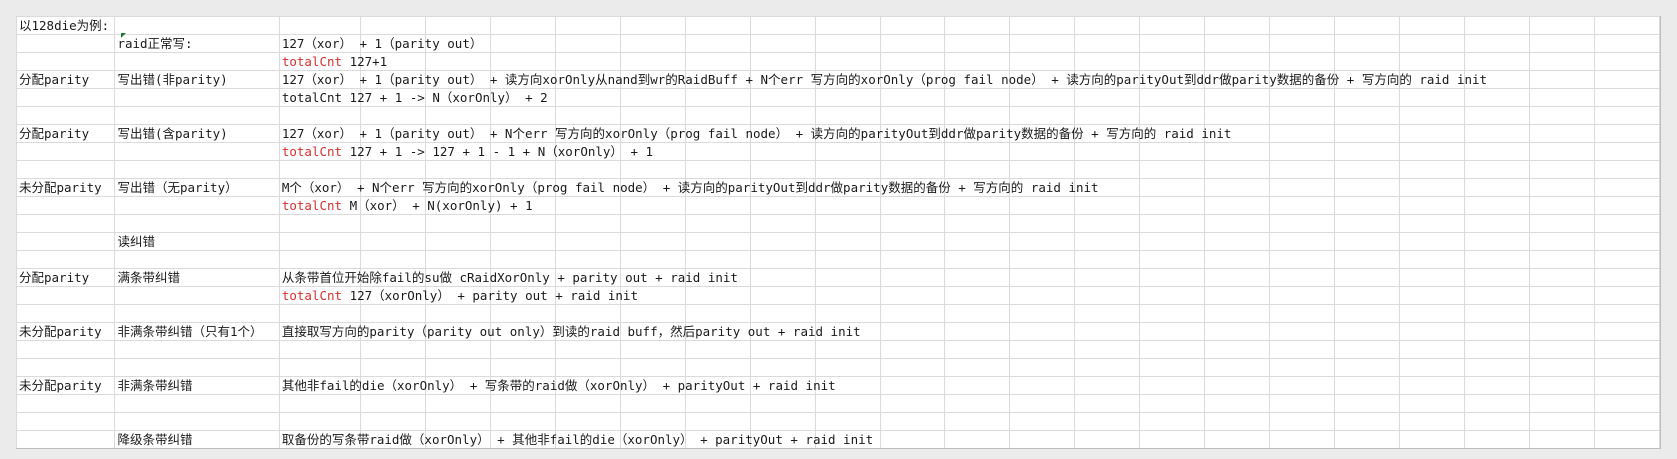 The image size is (1677, 459). What do you see at coordinates (197, 187) in the screenshot?
I see `cell-col-b: 写出错（无parity）` at bounding box center [197, 187].